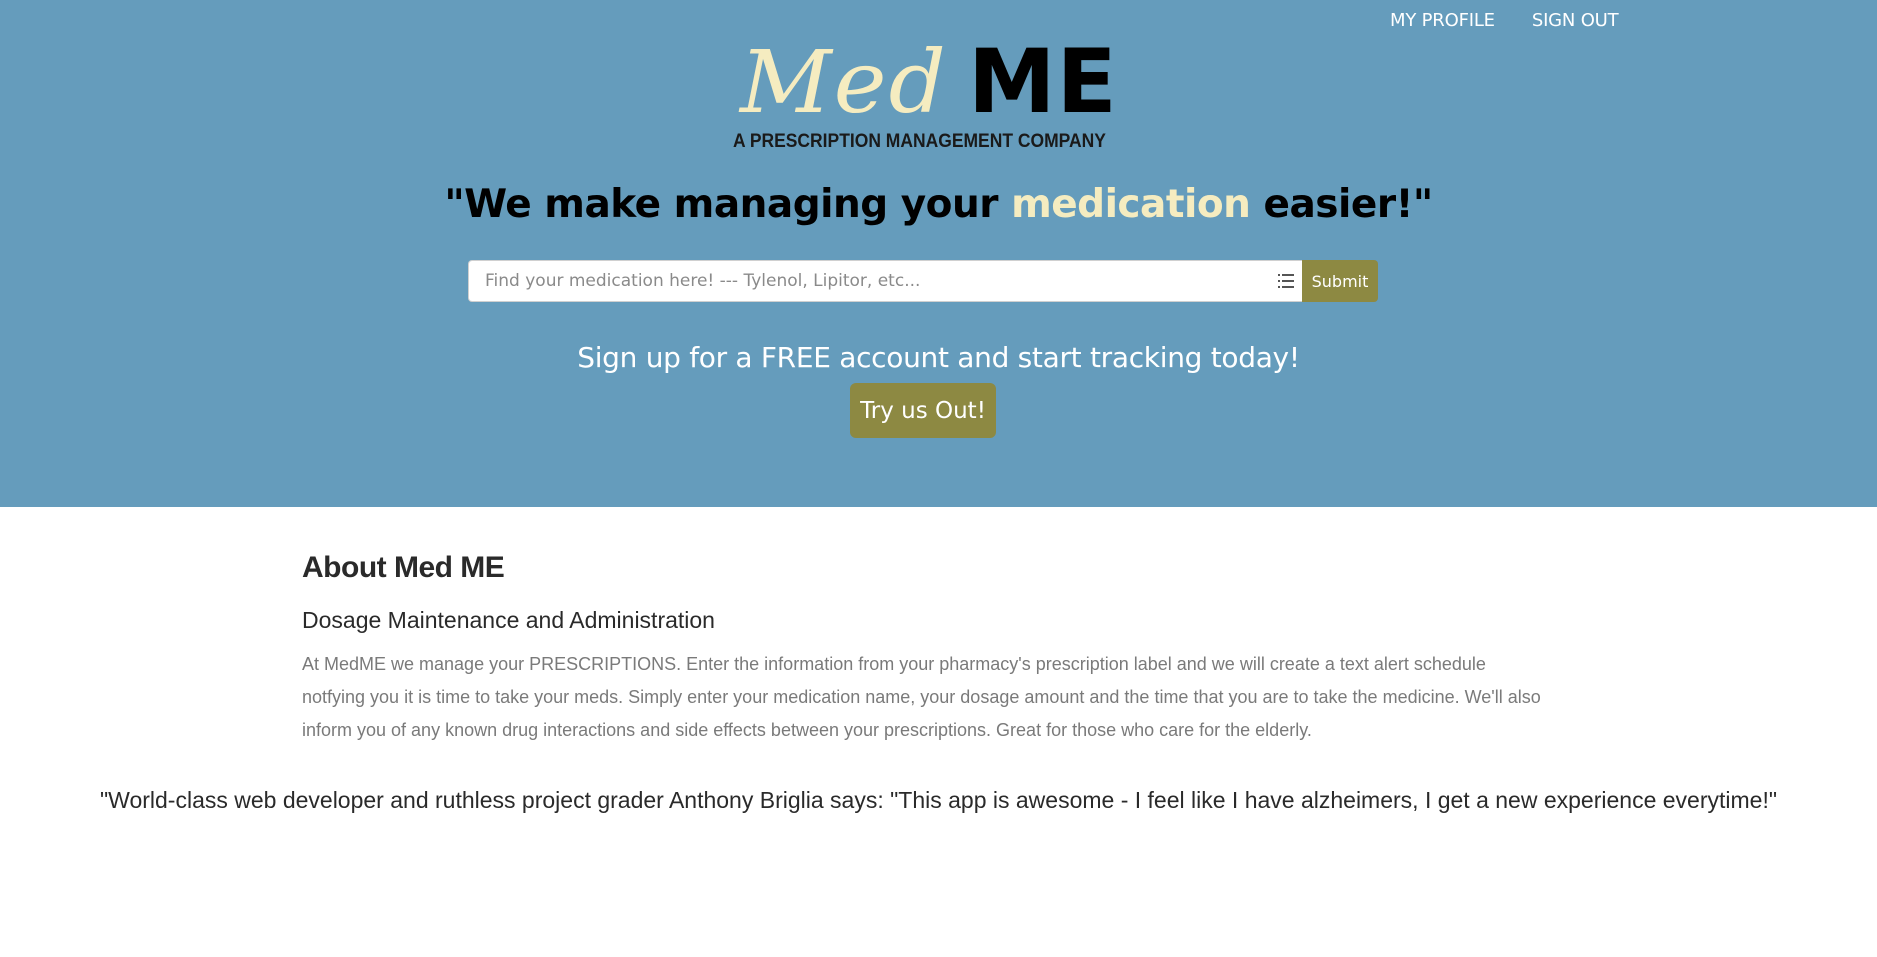  Describe the element at coordinates (919, 141) in the screenshot. I see `logo-subtitle: A PRESCRIPTION MANAGEMENT COMPANY` at that location.